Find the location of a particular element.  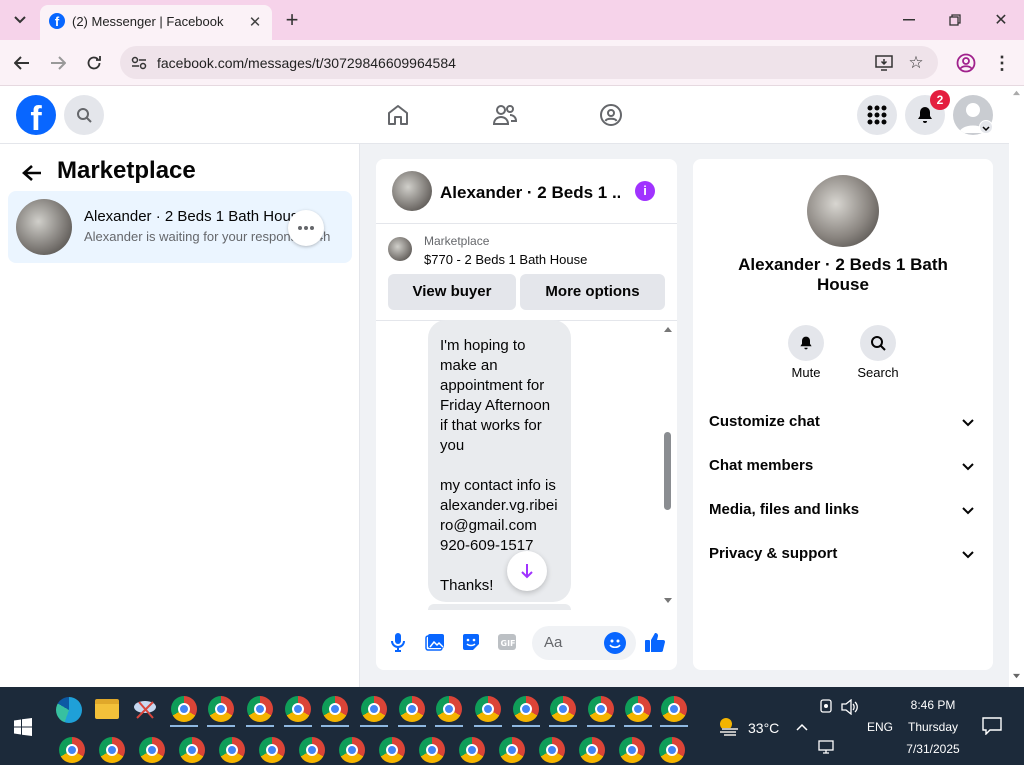

view-buyer-button: View buyer is located at coordinates (452, 292).